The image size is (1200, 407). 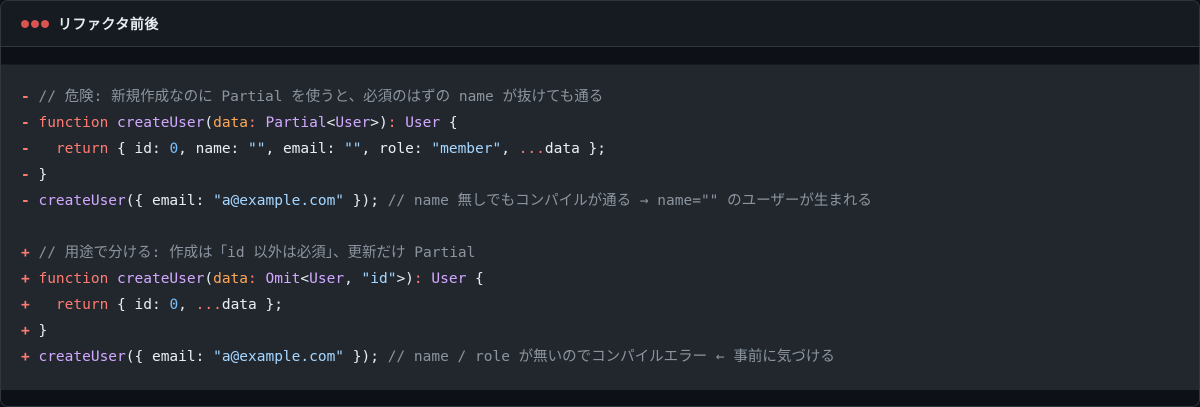 I want to click on code-token-type: Omit, so click(x=283, y=279).